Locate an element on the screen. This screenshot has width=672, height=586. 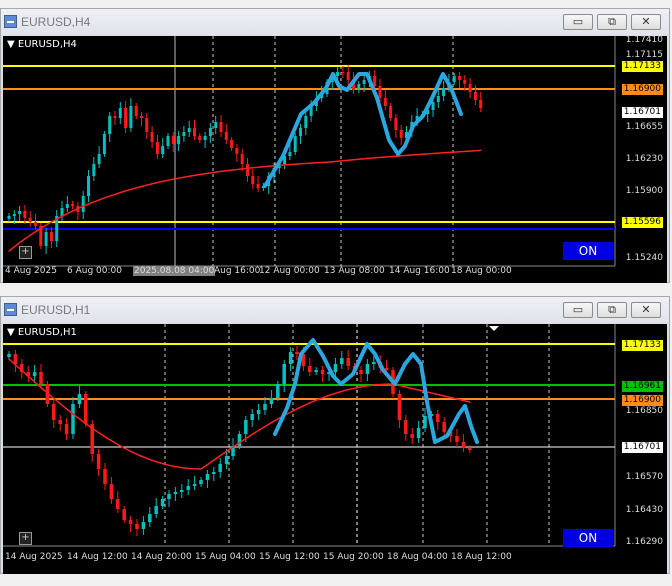
price-label-support: 1.15596 is located at coordinates (642, 222).